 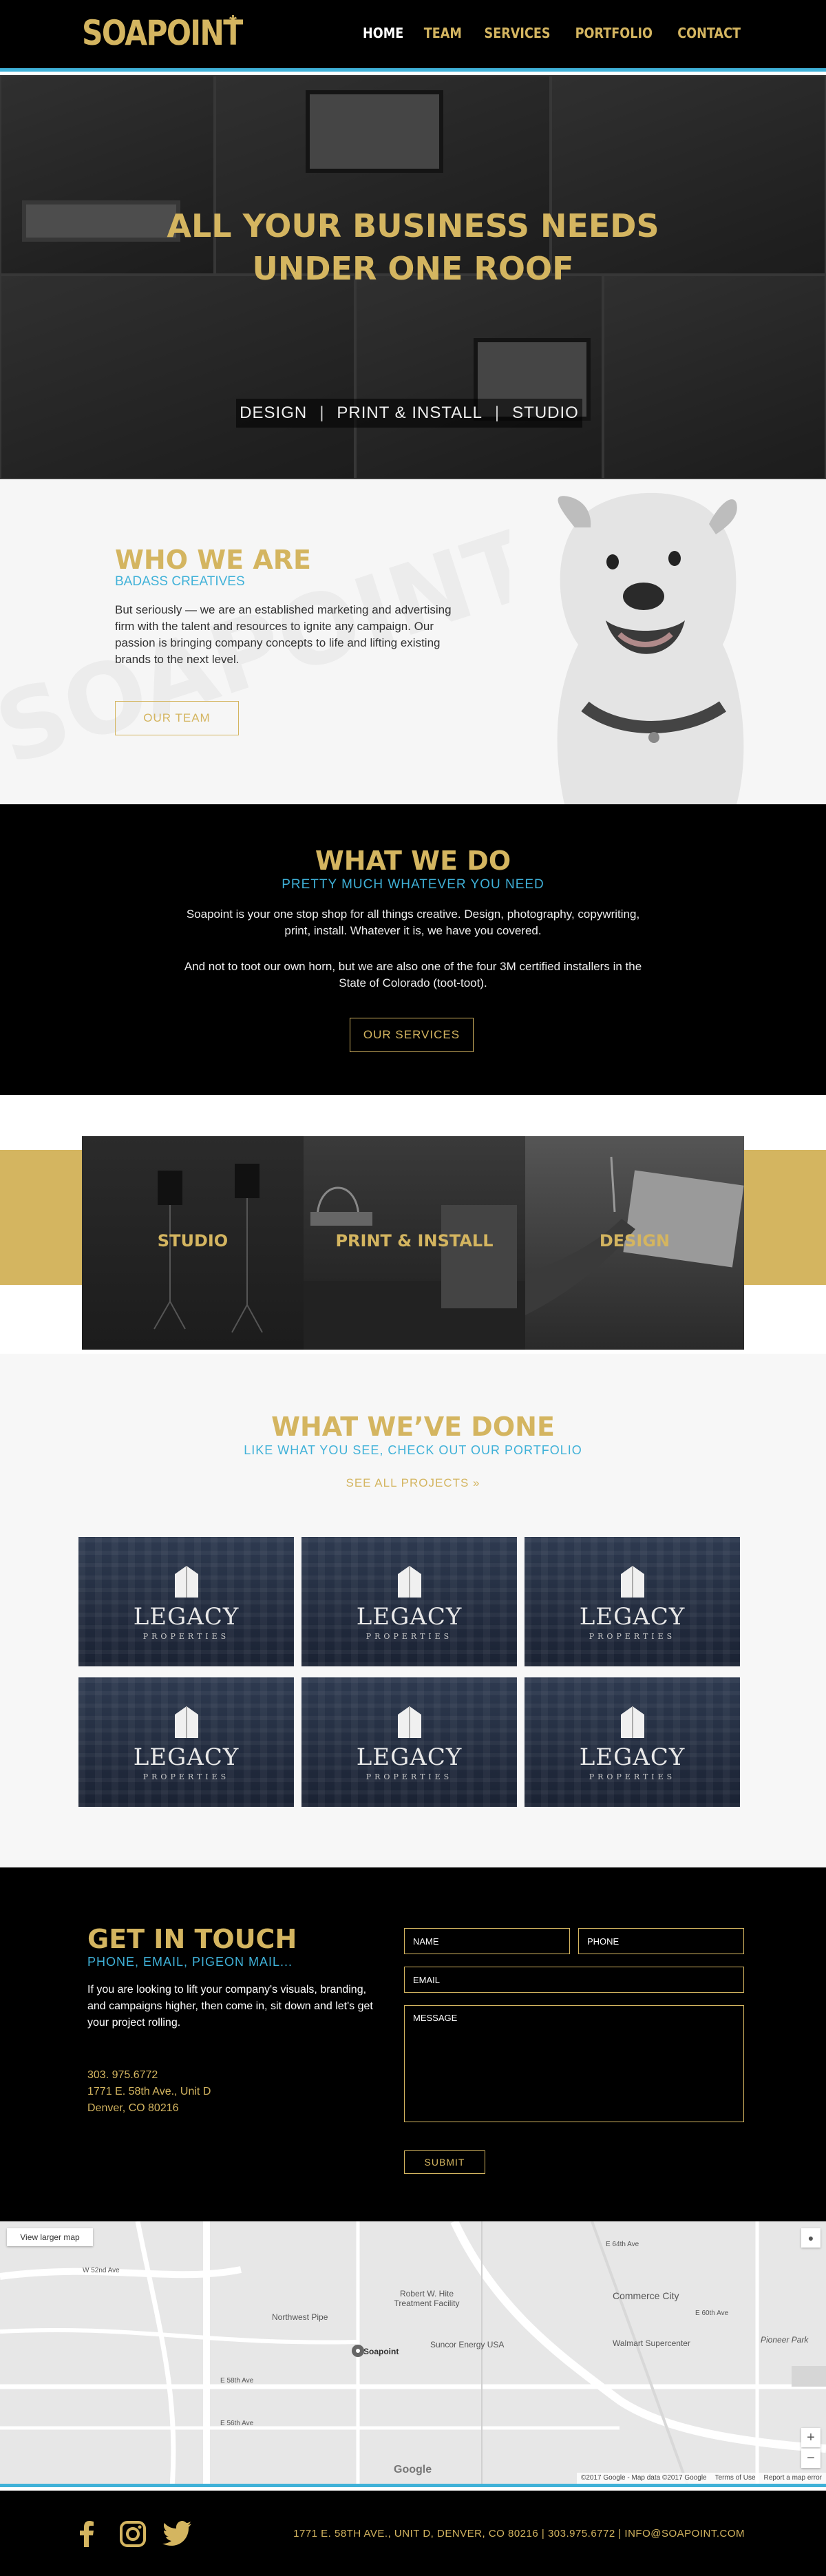 I want to click on instagram-icon, so click(x=133, y=2534).